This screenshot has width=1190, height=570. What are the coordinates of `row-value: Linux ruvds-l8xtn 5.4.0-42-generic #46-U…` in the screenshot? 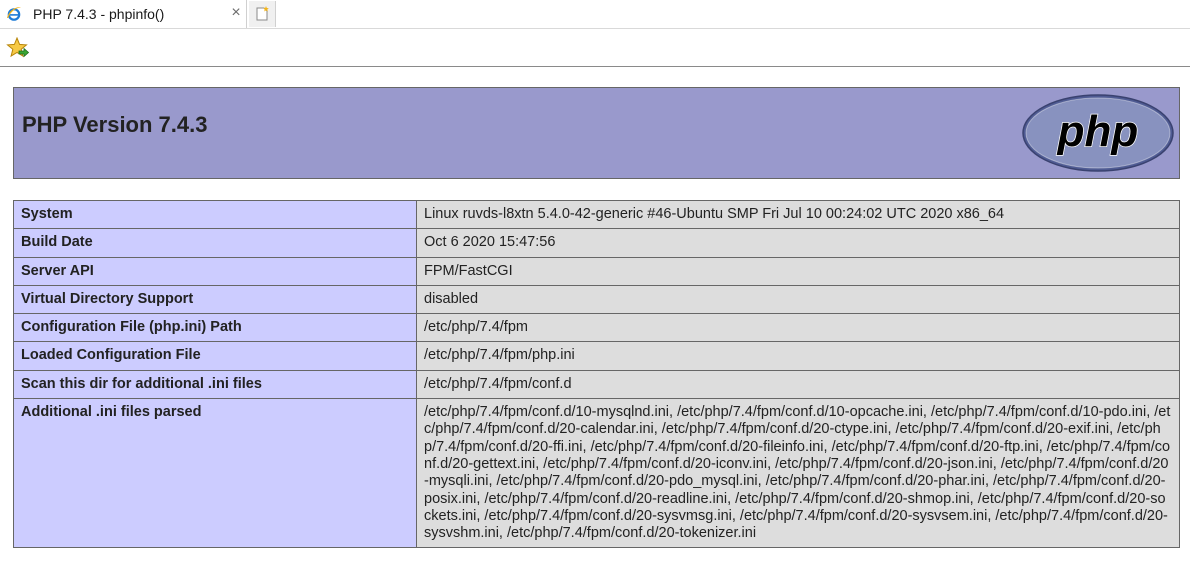 It's located at (798, 214).